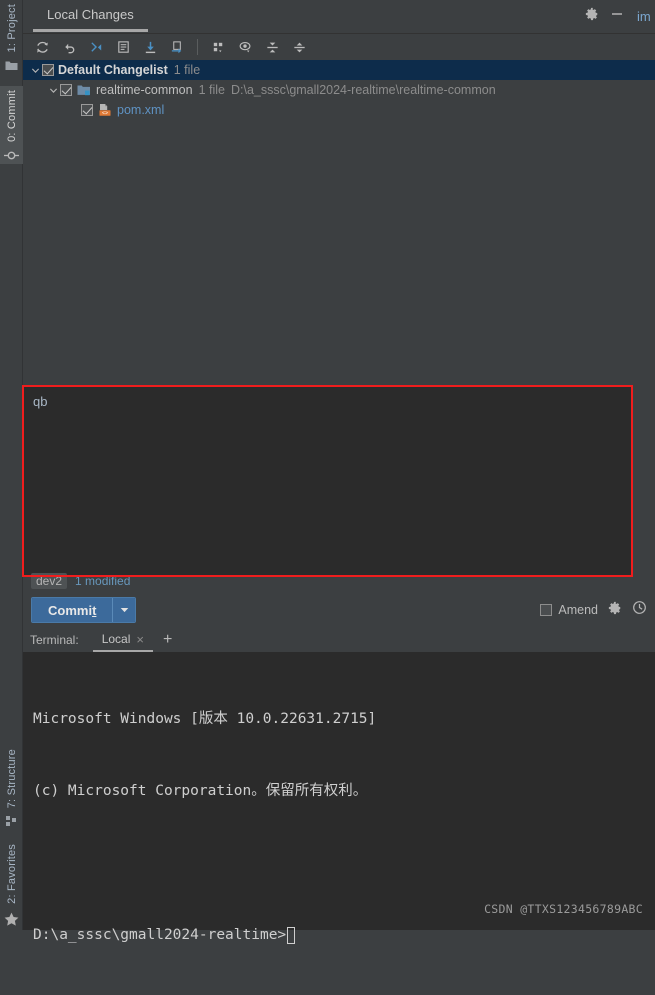  What do you see at coordinates (339, 70) in the screenshot?
I see `table-row: Default Changelist 1 file` at bounding box center [339, 70].